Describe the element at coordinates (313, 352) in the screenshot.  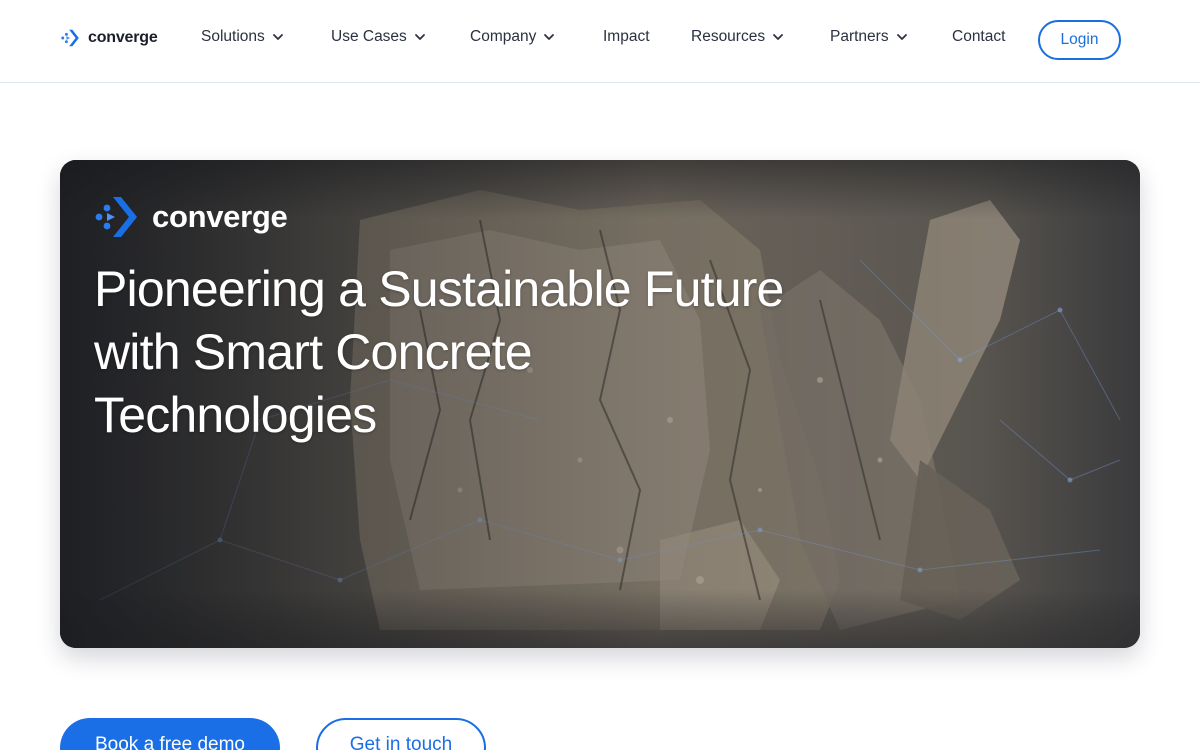
I see `hero-title-line: with Smart Concrete` at that location.